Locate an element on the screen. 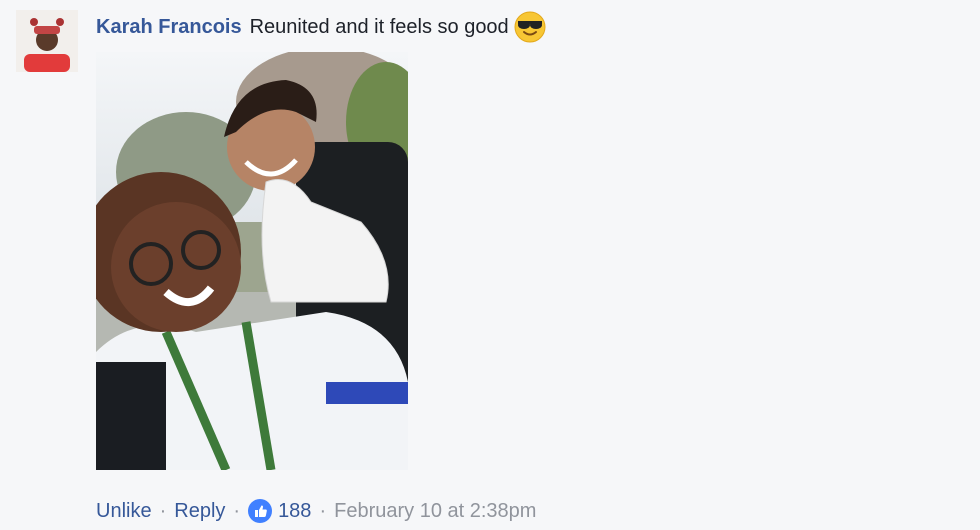  thumbs-up-icon is located at coordinates (260, 511).